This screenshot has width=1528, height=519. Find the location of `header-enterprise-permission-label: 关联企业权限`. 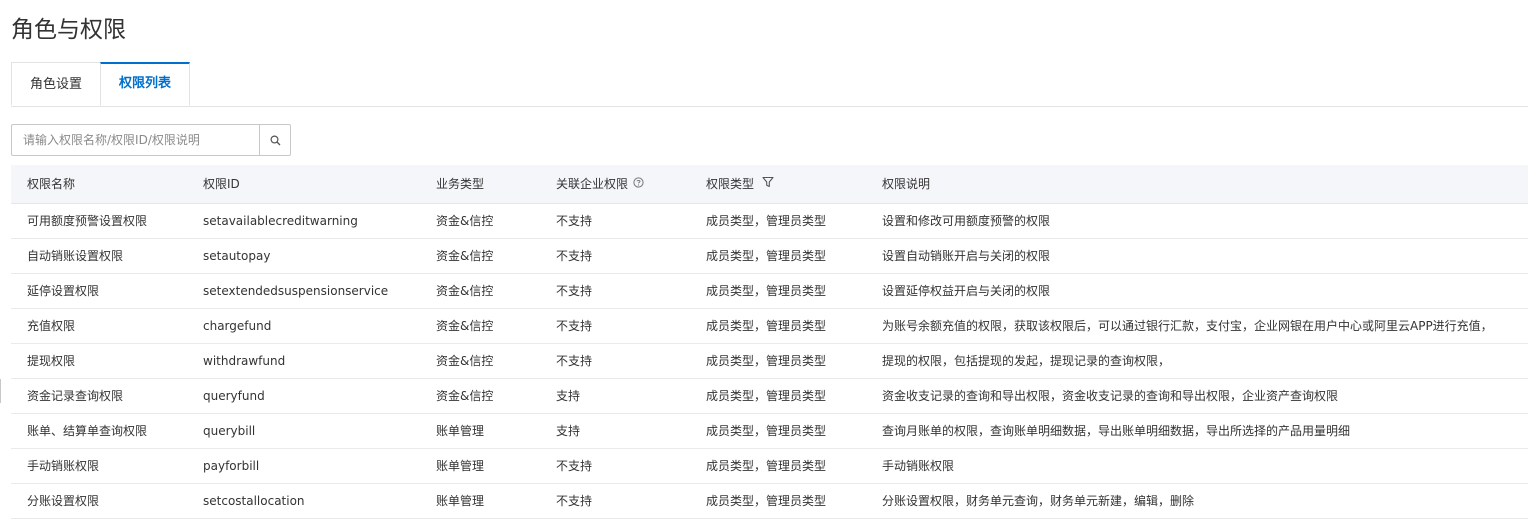

header-enterprise-permission-label: 关联企业权限 is located at coordinates (592, 184).